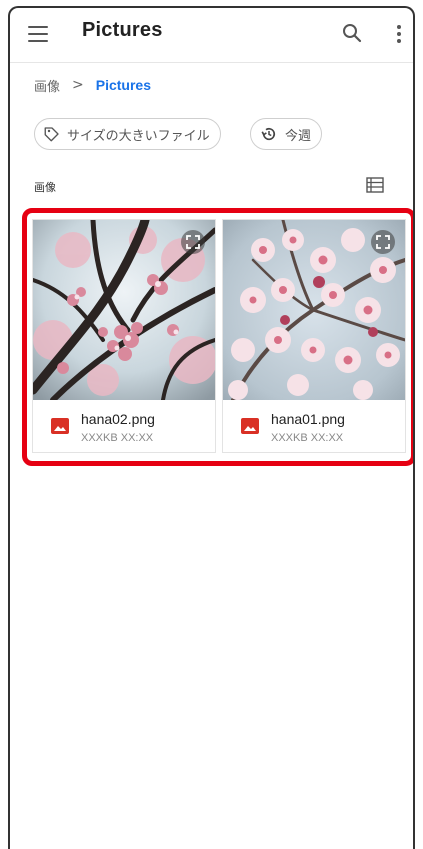 The height and width of the screenshot is (849, 423). Describe the element at coordinates (47, 85) in the screenshot. I see `breadcrumb-root: 画像` at that location.